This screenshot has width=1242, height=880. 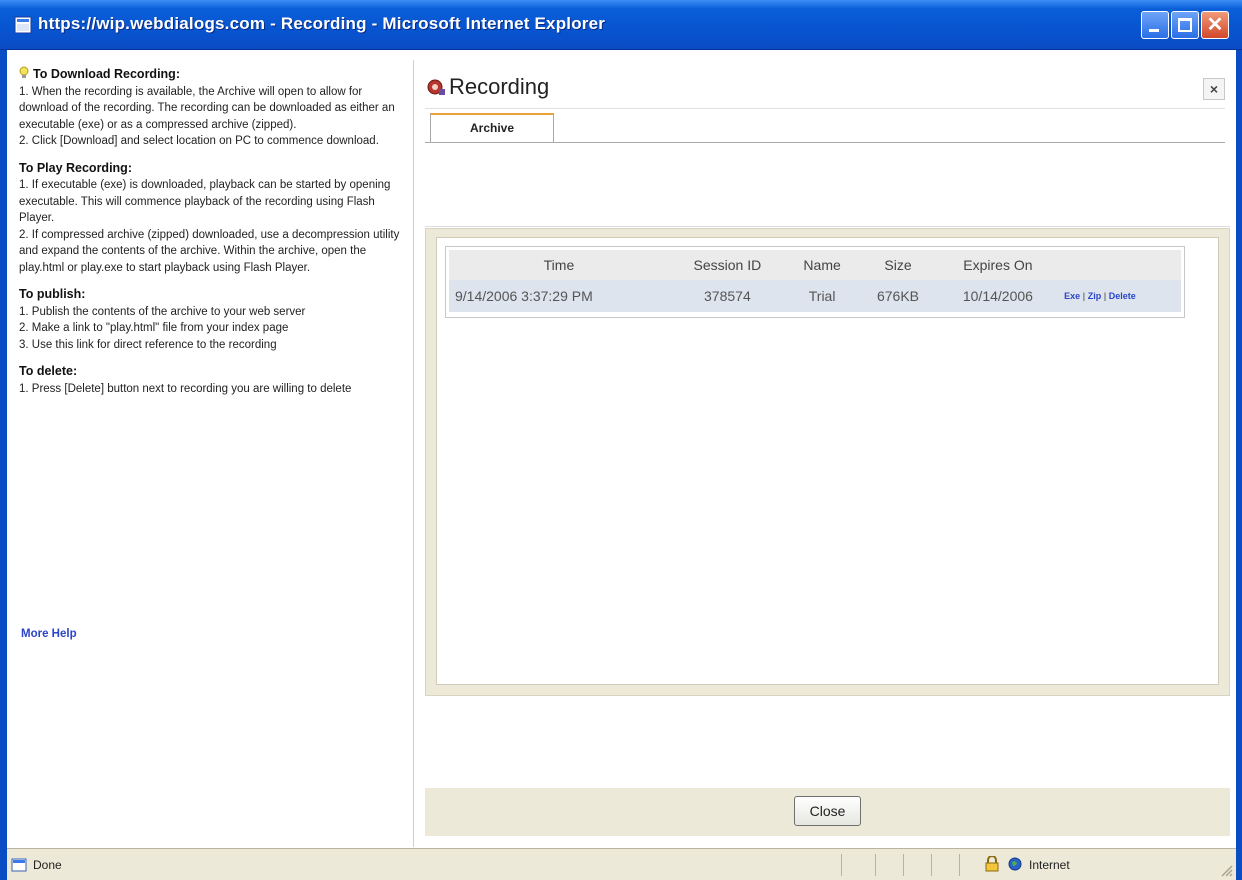 What do you see at coordinates (75, 167) in the screenshot?
I see `help-section-play-title: To Play Recording:` at bounding box center [75, 167].